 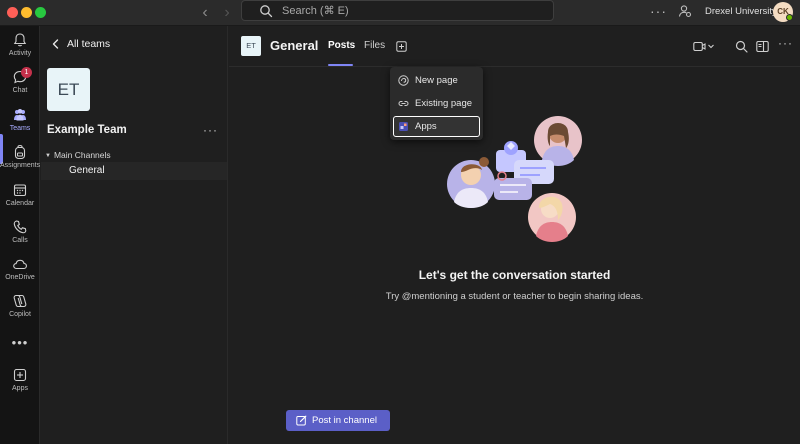 What do you see at coordinates (89, 44) in the screenshot?
I see `all-teams-label: All teams` at bounding box center [89, 44].